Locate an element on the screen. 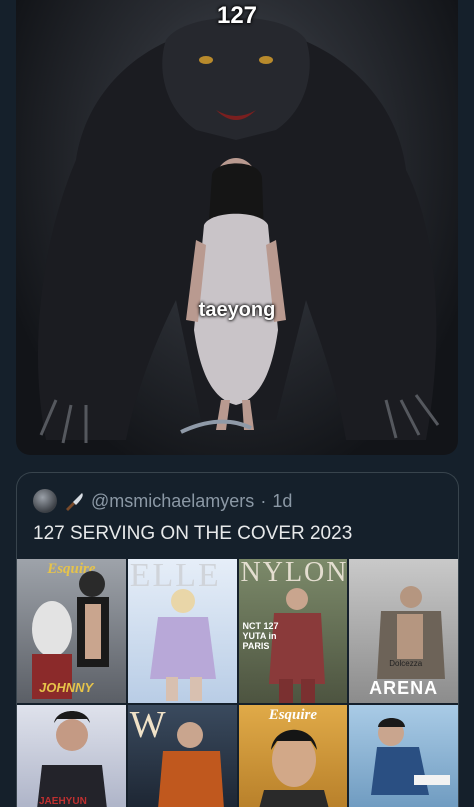 Image resolution: width=474 pixels, height=807 pixels. cover-small-text: Dolcezza is located at coordinates (406, 663).